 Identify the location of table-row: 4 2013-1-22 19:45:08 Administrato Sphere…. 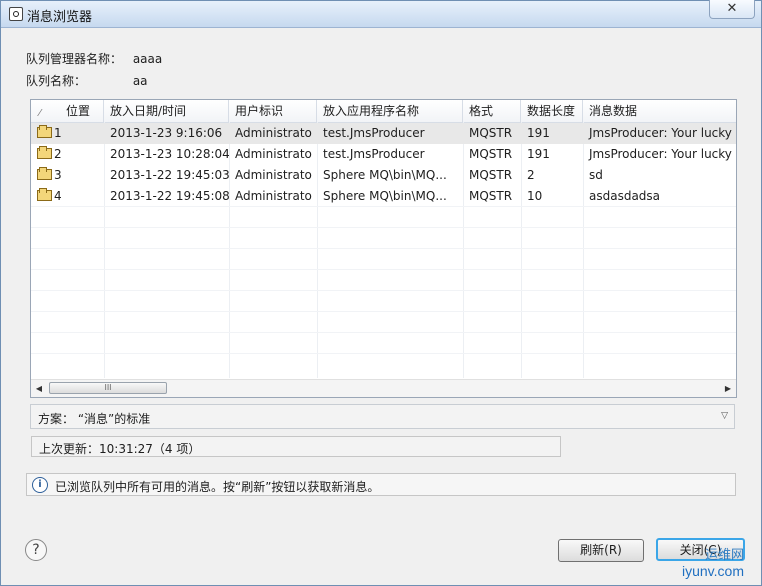
(383, 196).